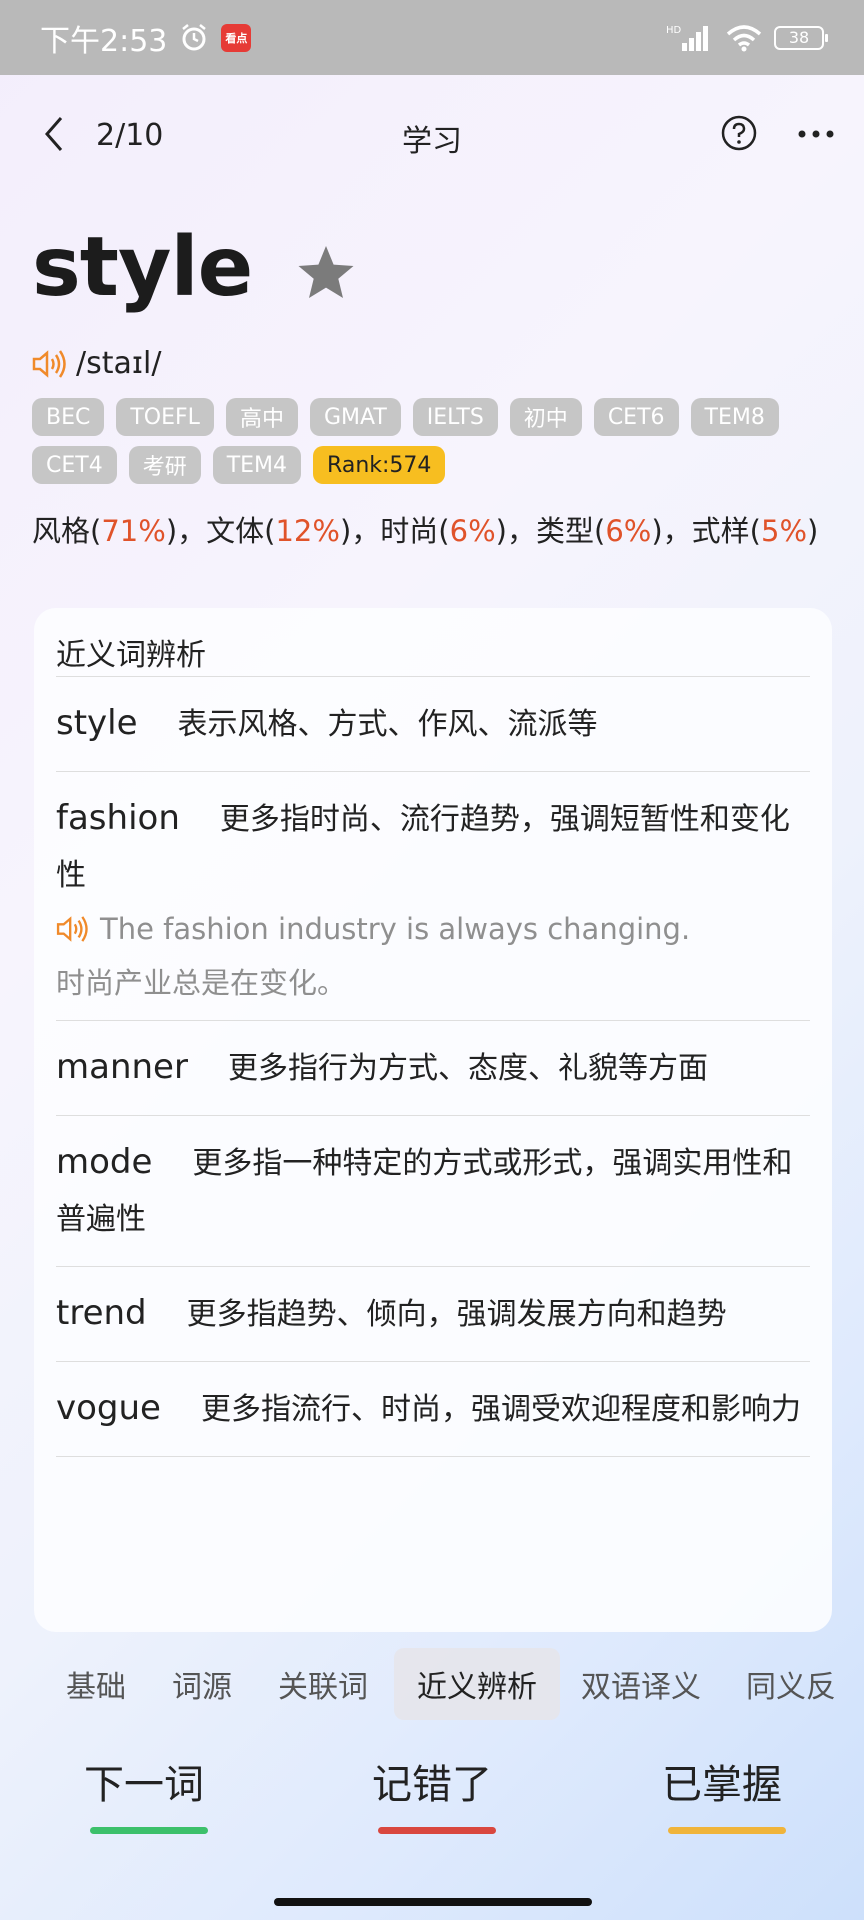  I want to click on marked-wrong-underline, so click(437, 1830).